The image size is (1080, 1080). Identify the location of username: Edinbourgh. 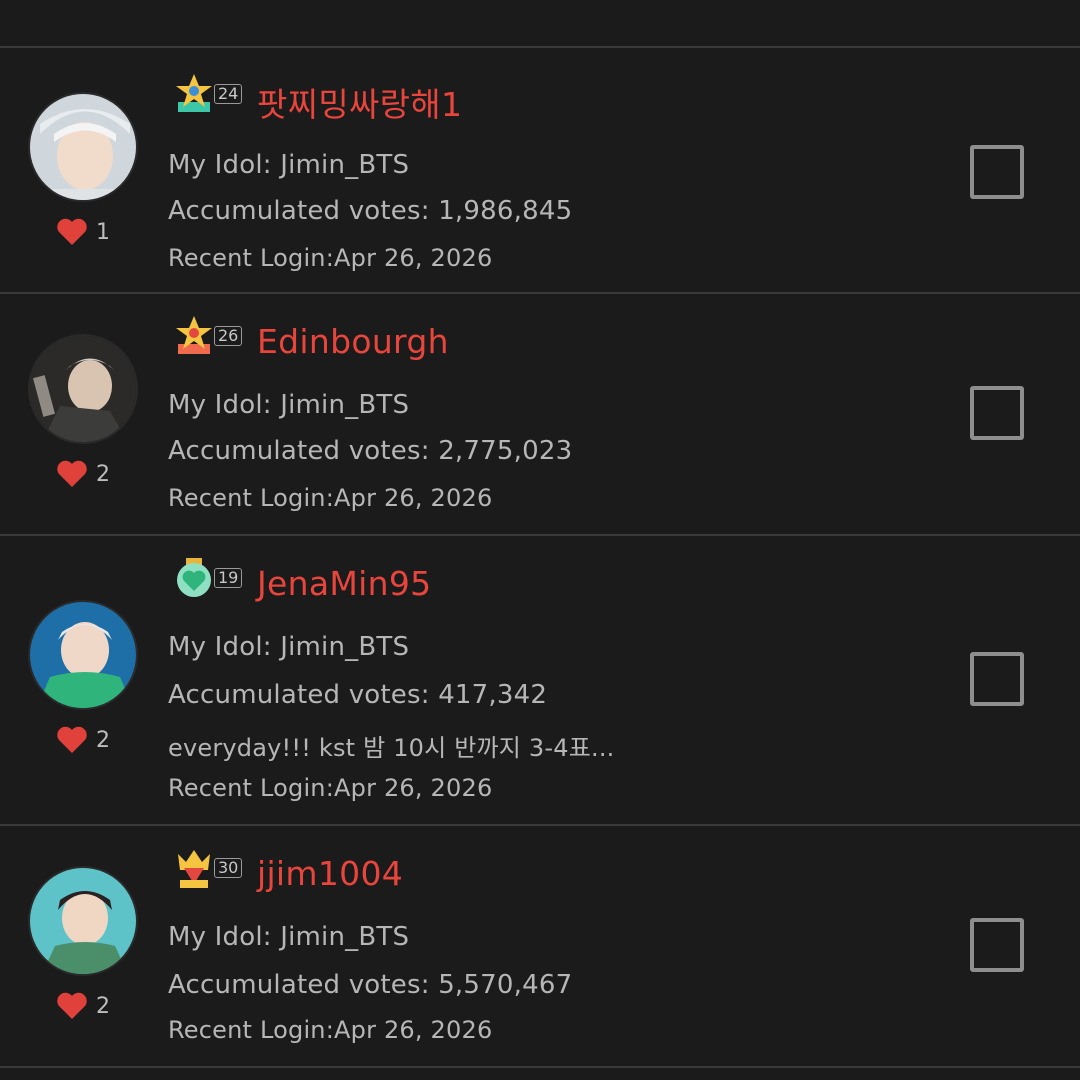
(353, 341).